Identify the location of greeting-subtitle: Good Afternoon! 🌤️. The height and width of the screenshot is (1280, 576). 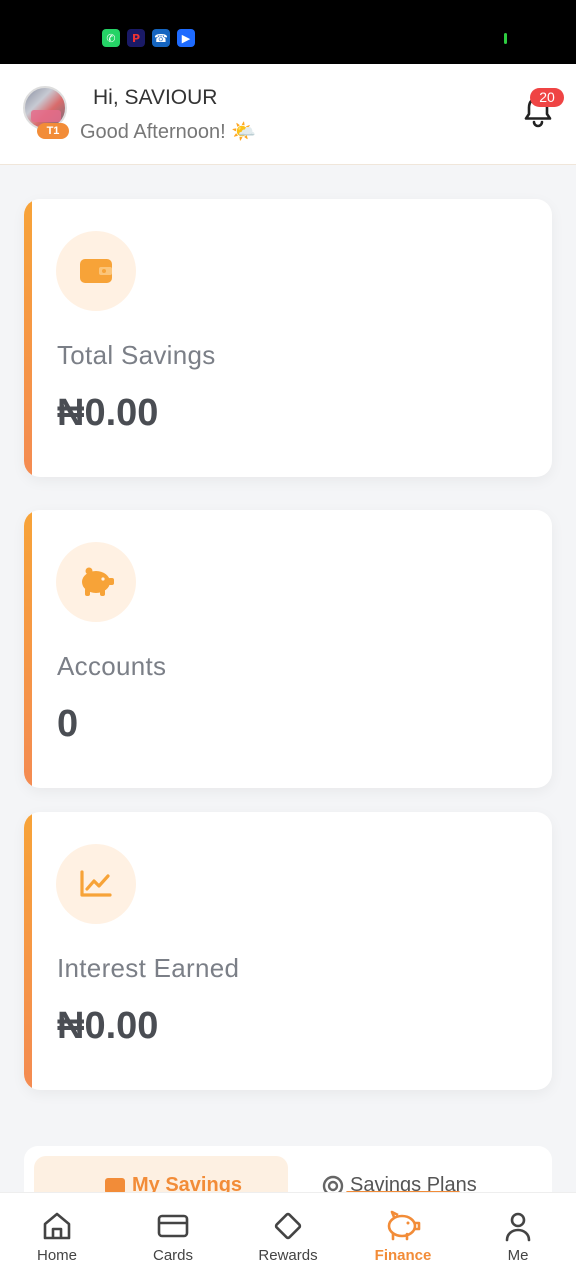
(168, 132).